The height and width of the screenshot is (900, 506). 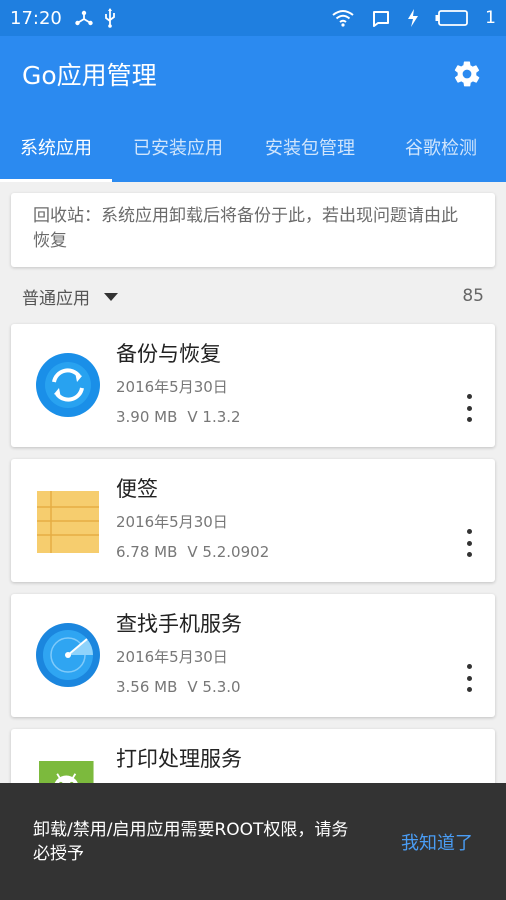 I want to click on app-title: Go应用管理, so click(x=89, y=75).